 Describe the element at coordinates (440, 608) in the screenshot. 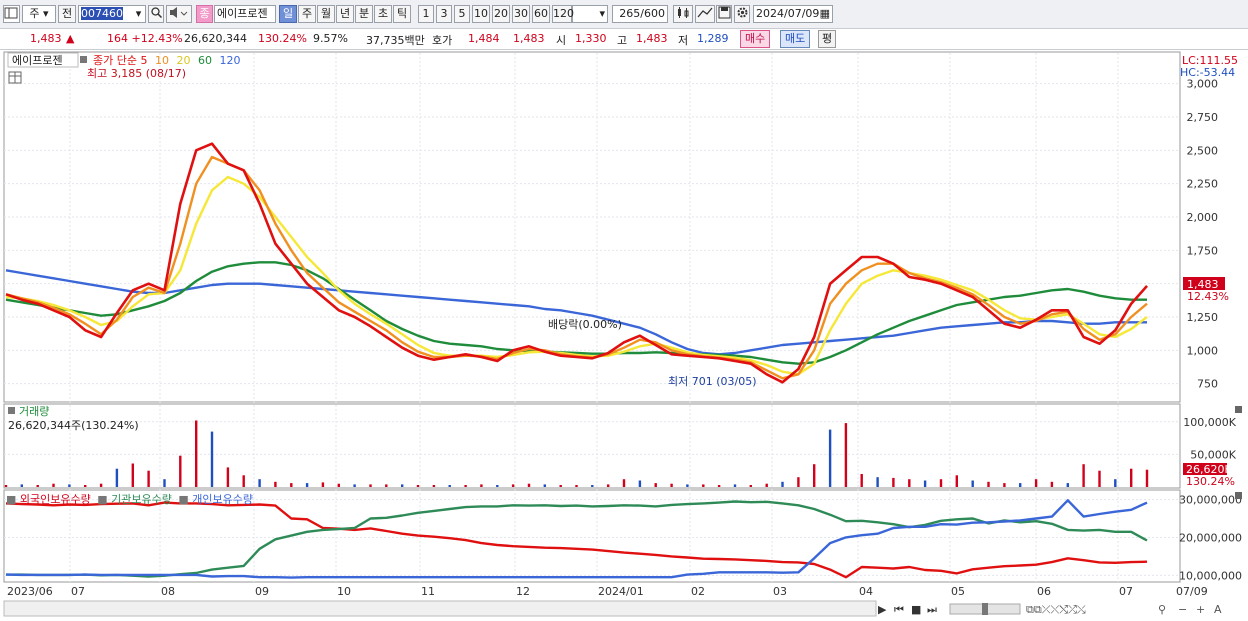

I see `horizontal-scrollbar` at that location.